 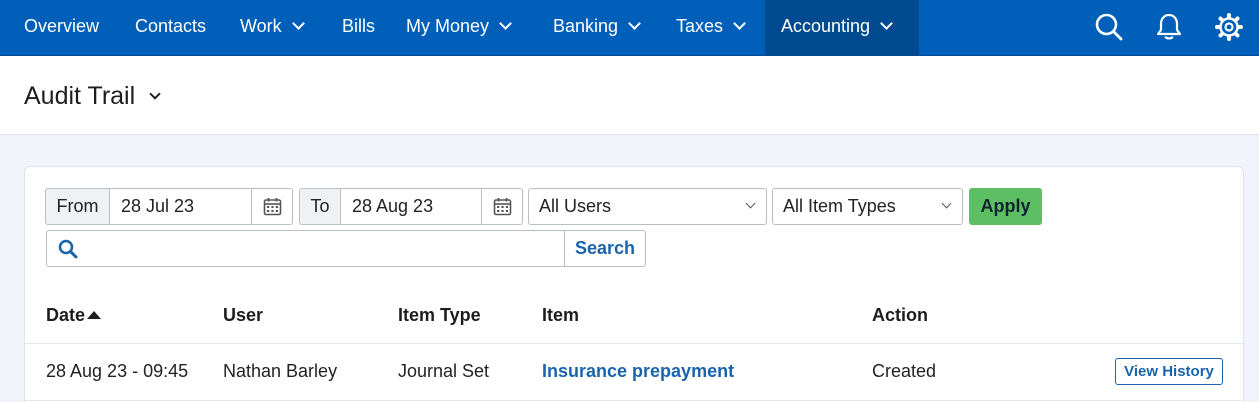 I want to click on to-label: To, so click(x=320, y=206).